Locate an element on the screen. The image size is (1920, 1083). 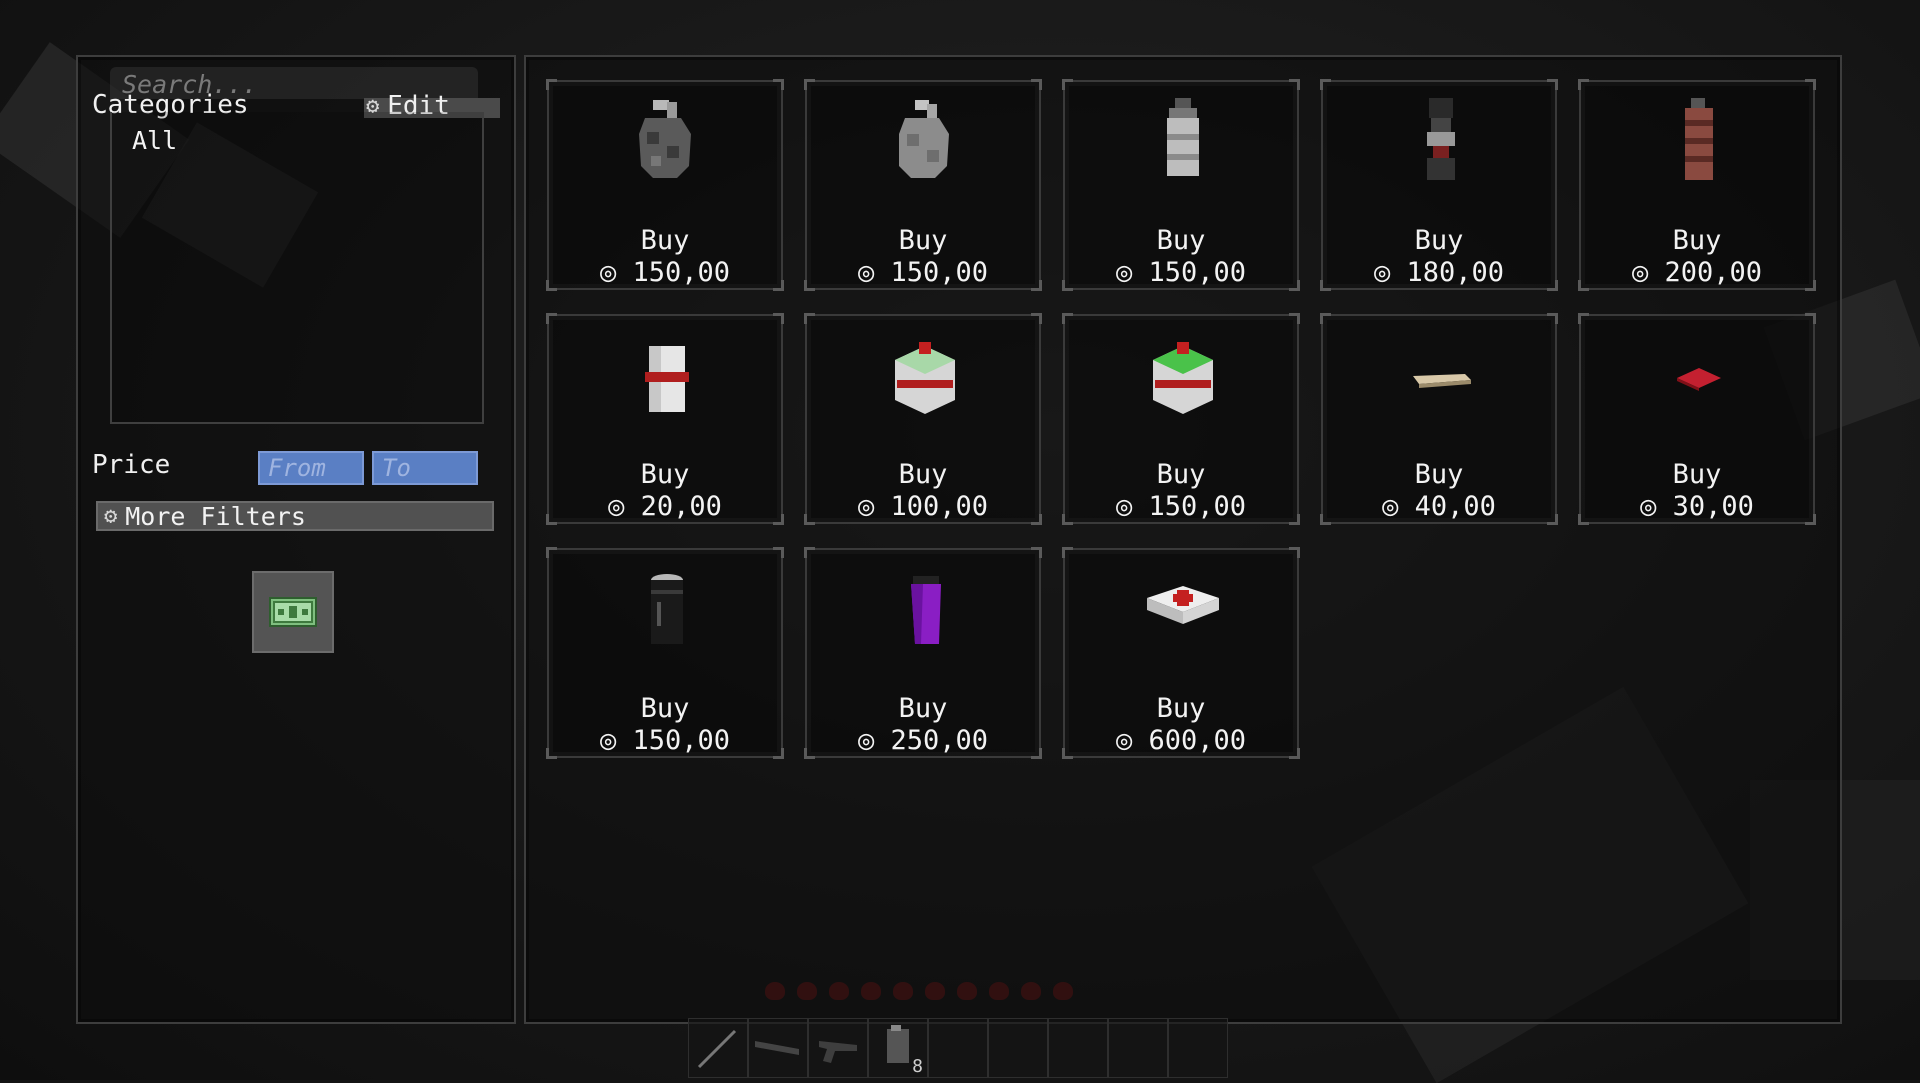
price-tag: ◎ 20,00 is located at coordinates (665, 506).